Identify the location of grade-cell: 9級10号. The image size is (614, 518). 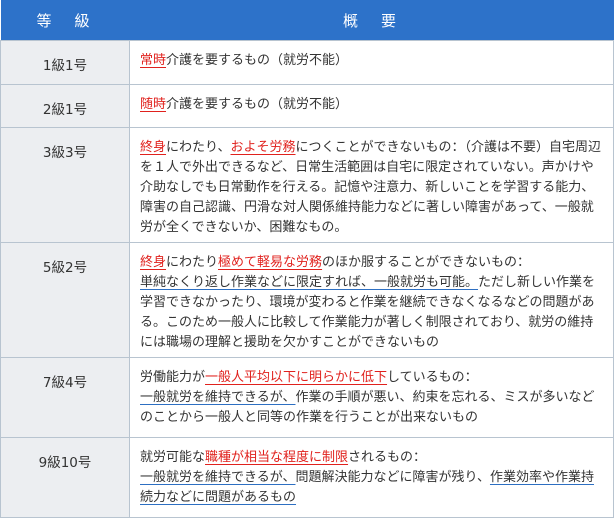
(65, 477).